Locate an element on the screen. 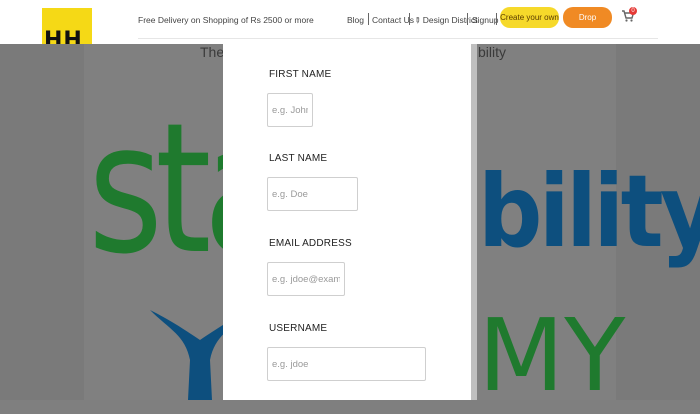  cart-count-badge: 0 is located at coordinates (633, 11).